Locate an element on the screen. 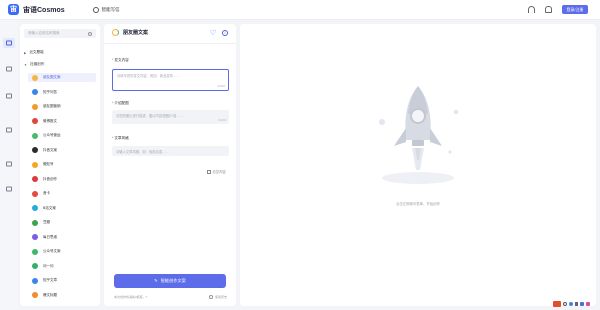 Image resolution: width=600 pixels, height=310 pixels. field-label-image: *介绍配图 is located at coordinates (120, 103).